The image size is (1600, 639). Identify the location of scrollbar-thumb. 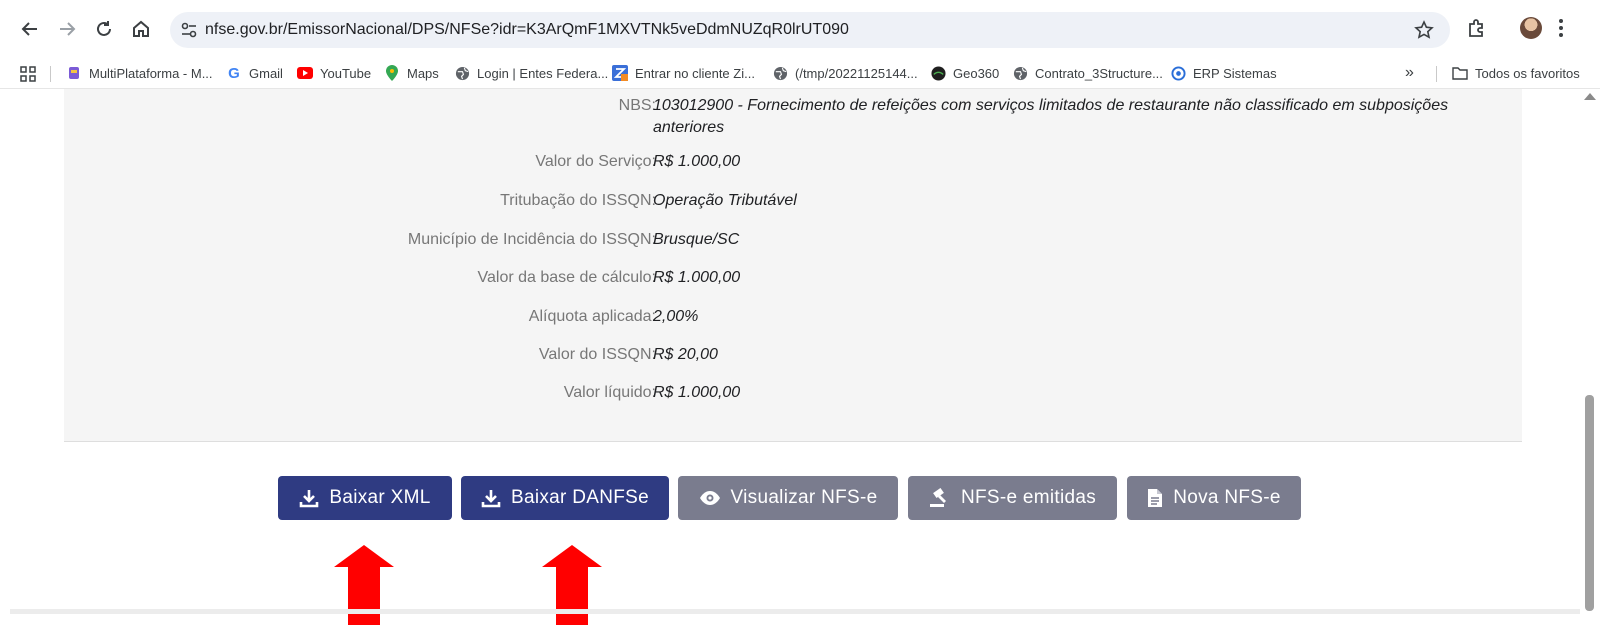
(1589, 503).